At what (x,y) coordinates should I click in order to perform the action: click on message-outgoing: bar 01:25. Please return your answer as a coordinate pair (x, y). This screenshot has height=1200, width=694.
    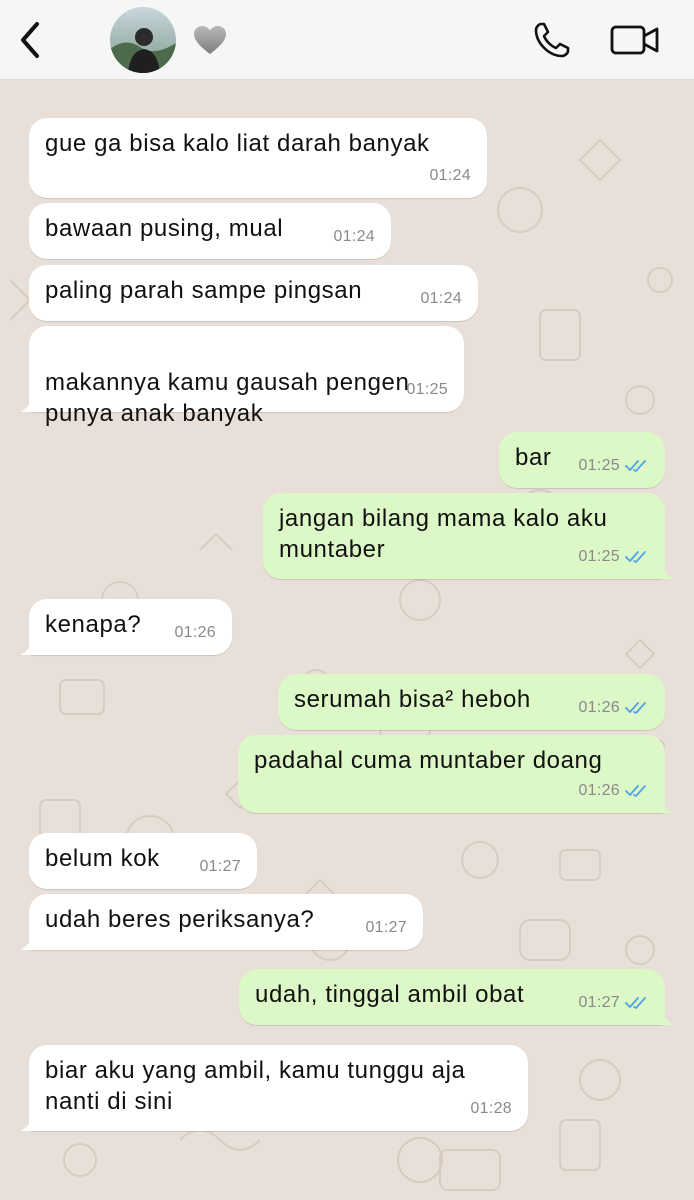
    Looking at the image, I should click on (582, 460).